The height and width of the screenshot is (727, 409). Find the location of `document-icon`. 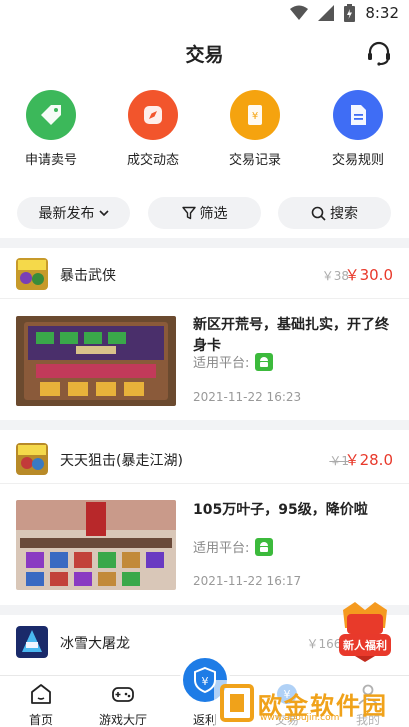

document-icon is located at coordinates (358, 115).